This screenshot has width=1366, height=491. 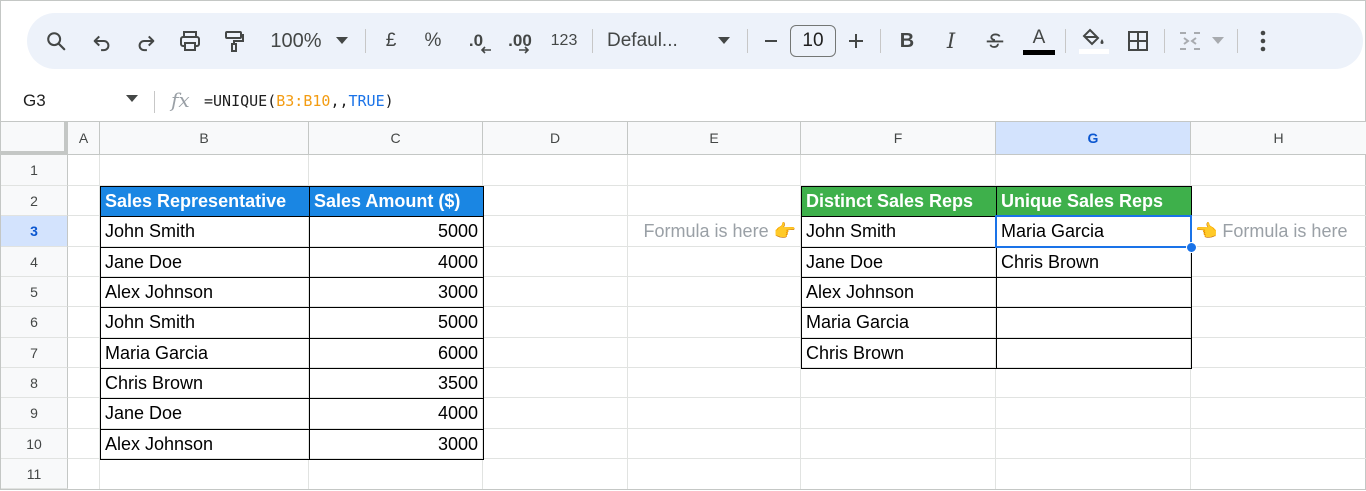 What do you see at coordinates (1093, 201) in the screenshot?
I see `unique-header-cell: Unique Sales Reps` at bounding box center [1093, 201].